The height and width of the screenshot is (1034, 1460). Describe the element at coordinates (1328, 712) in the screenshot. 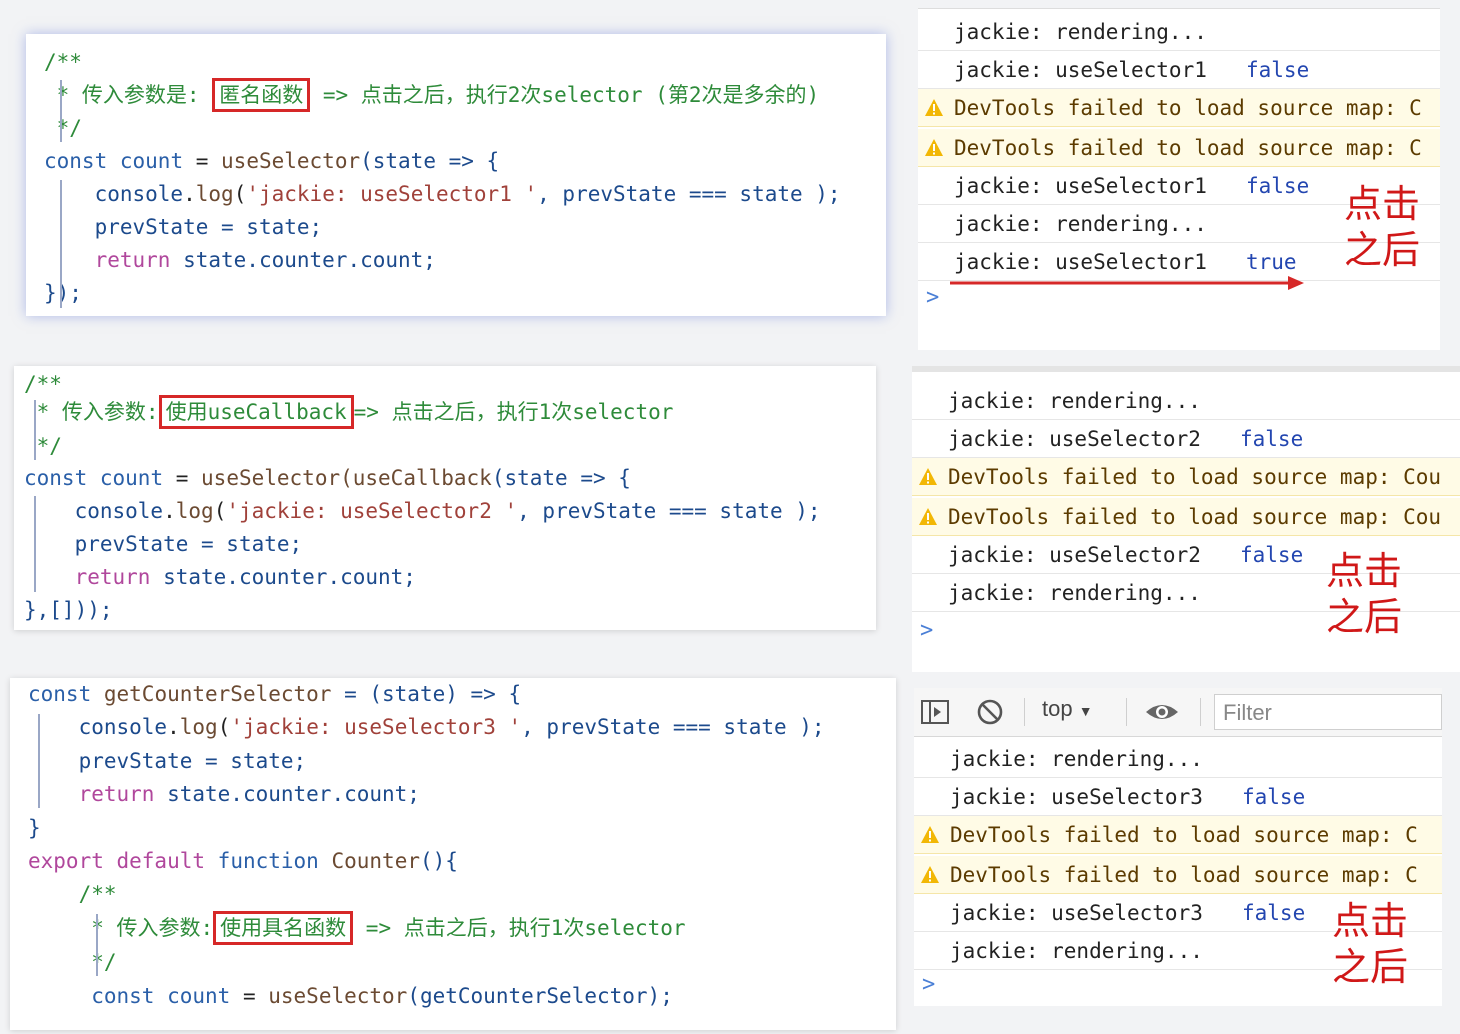

I see `filter-input: Filter` at that location.